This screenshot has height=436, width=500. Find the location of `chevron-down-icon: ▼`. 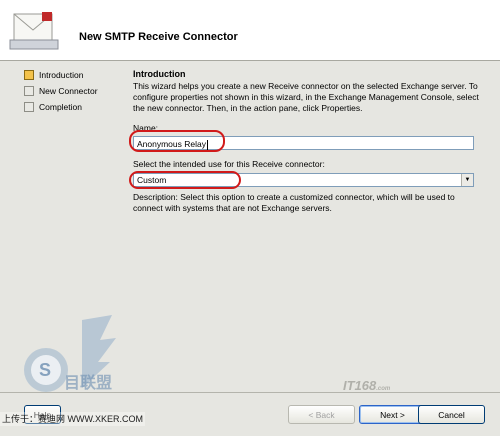

chevron-down-icon: ▼ is located at coordinates (467, 180).